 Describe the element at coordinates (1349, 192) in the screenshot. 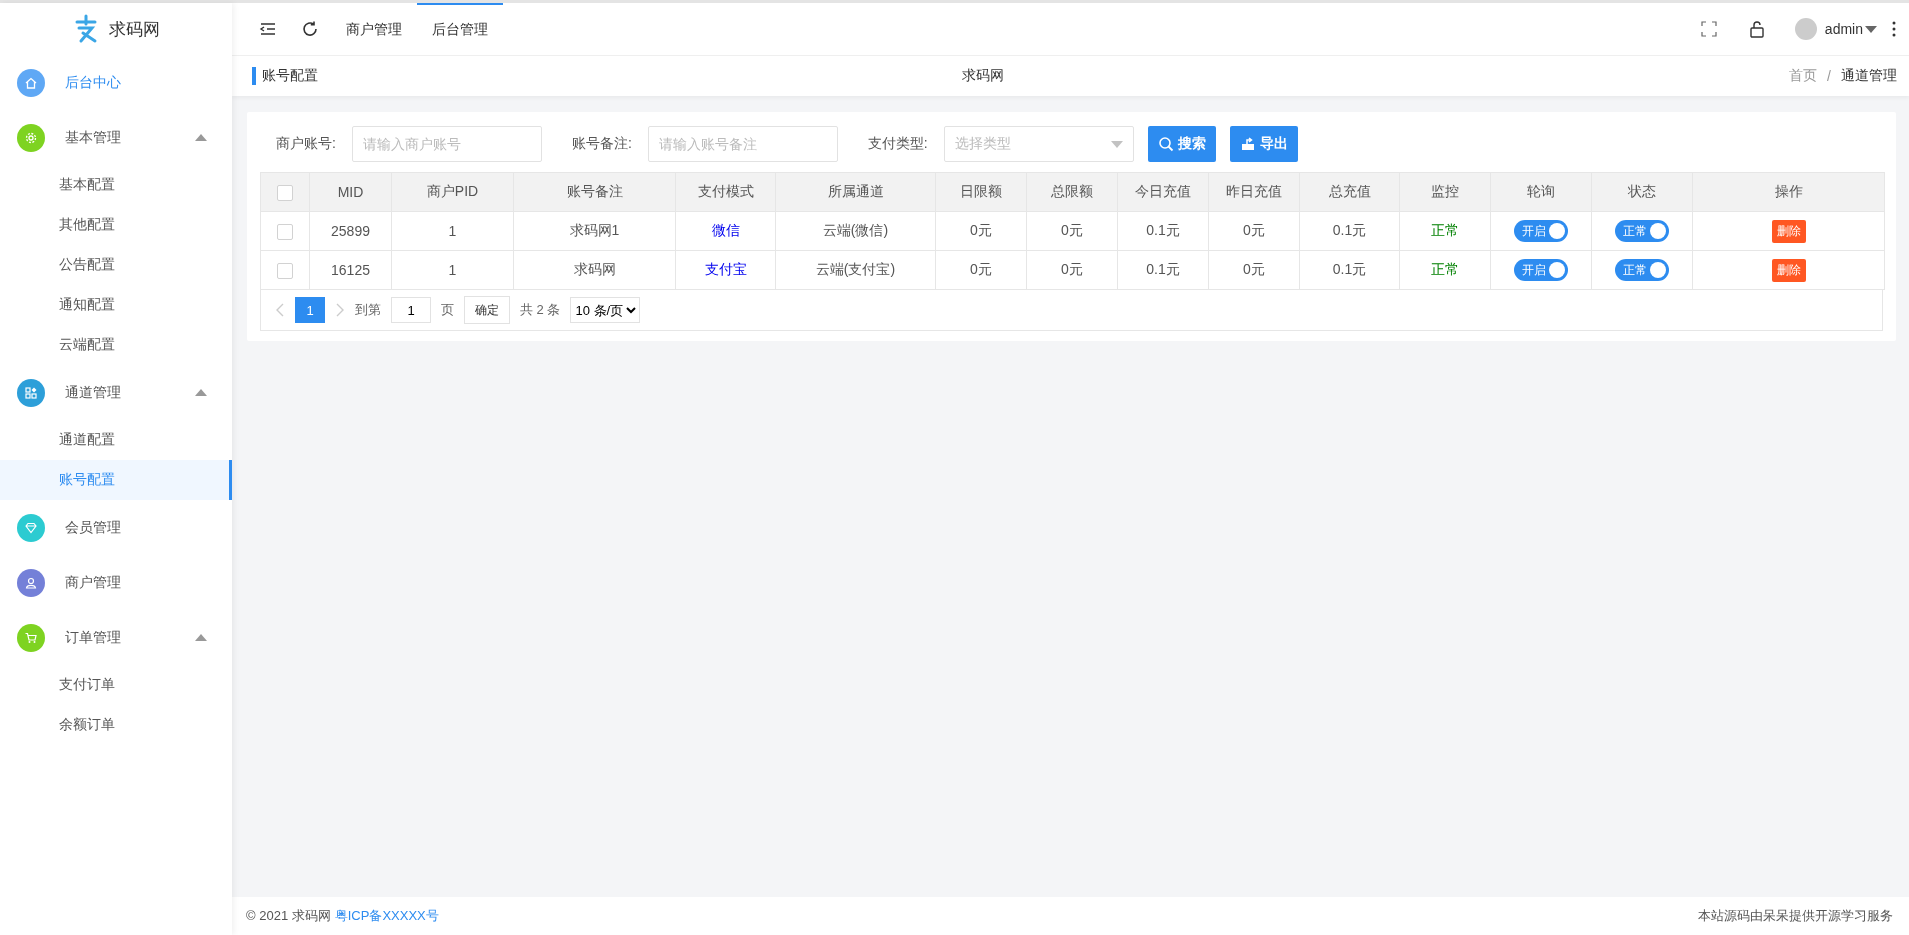

I see `column-header: 总充值` at that location.